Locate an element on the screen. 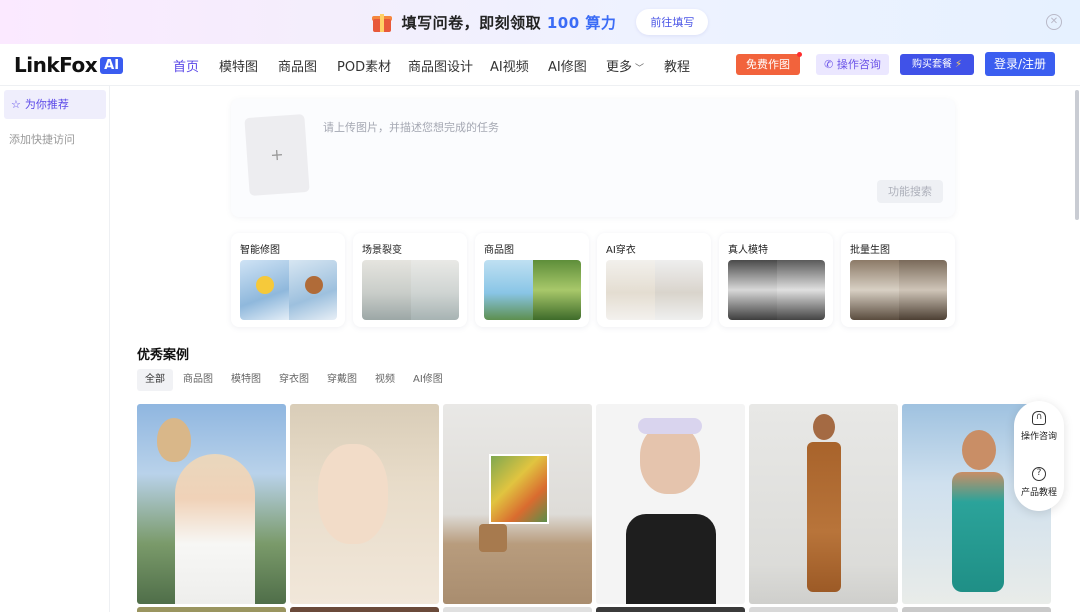 This screenshot has width=1080, height=612. buy-plan-button: 购买套餐 ⚡ is located at coordinates (937, 64).